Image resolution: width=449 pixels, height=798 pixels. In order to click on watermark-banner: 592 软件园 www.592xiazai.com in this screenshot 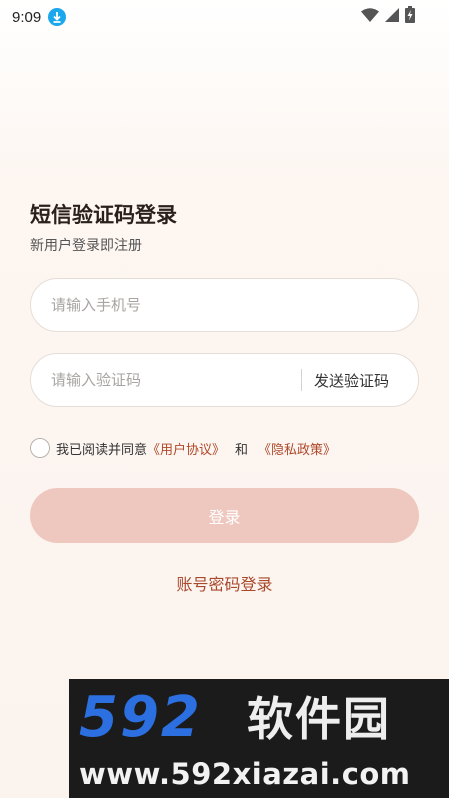, I will do `click(259, 738)`.